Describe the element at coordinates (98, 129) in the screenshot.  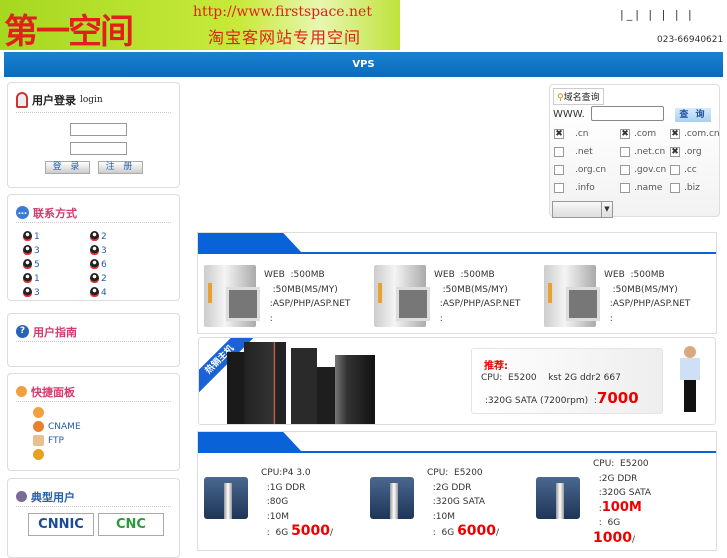
I see `username-input` at that location.